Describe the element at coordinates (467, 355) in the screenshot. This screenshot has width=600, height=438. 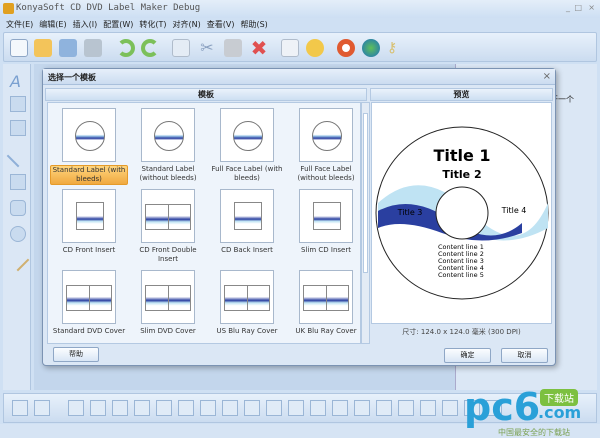
I see `ok-button: 确定` at that location.